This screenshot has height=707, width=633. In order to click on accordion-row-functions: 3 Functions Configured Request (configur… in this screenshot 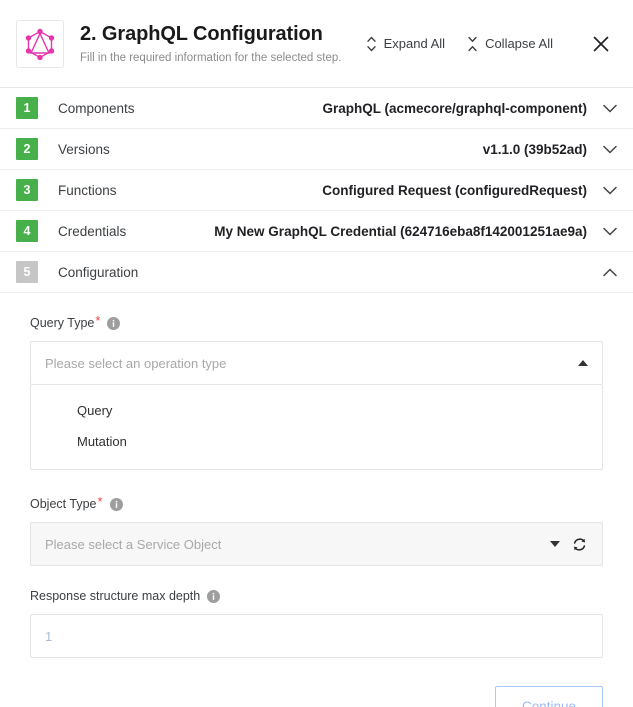, I will do `click(316, 190)`.